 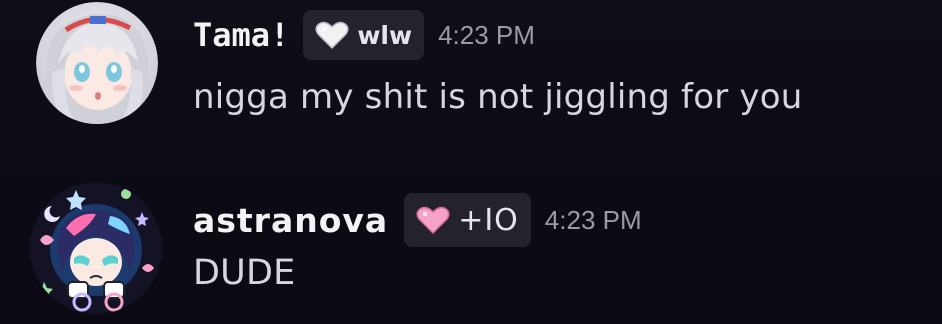 What do you see at coordinates (244, 273) in the screenshot?
I see `message-content: DUDE` at bounding box center [244, 273].